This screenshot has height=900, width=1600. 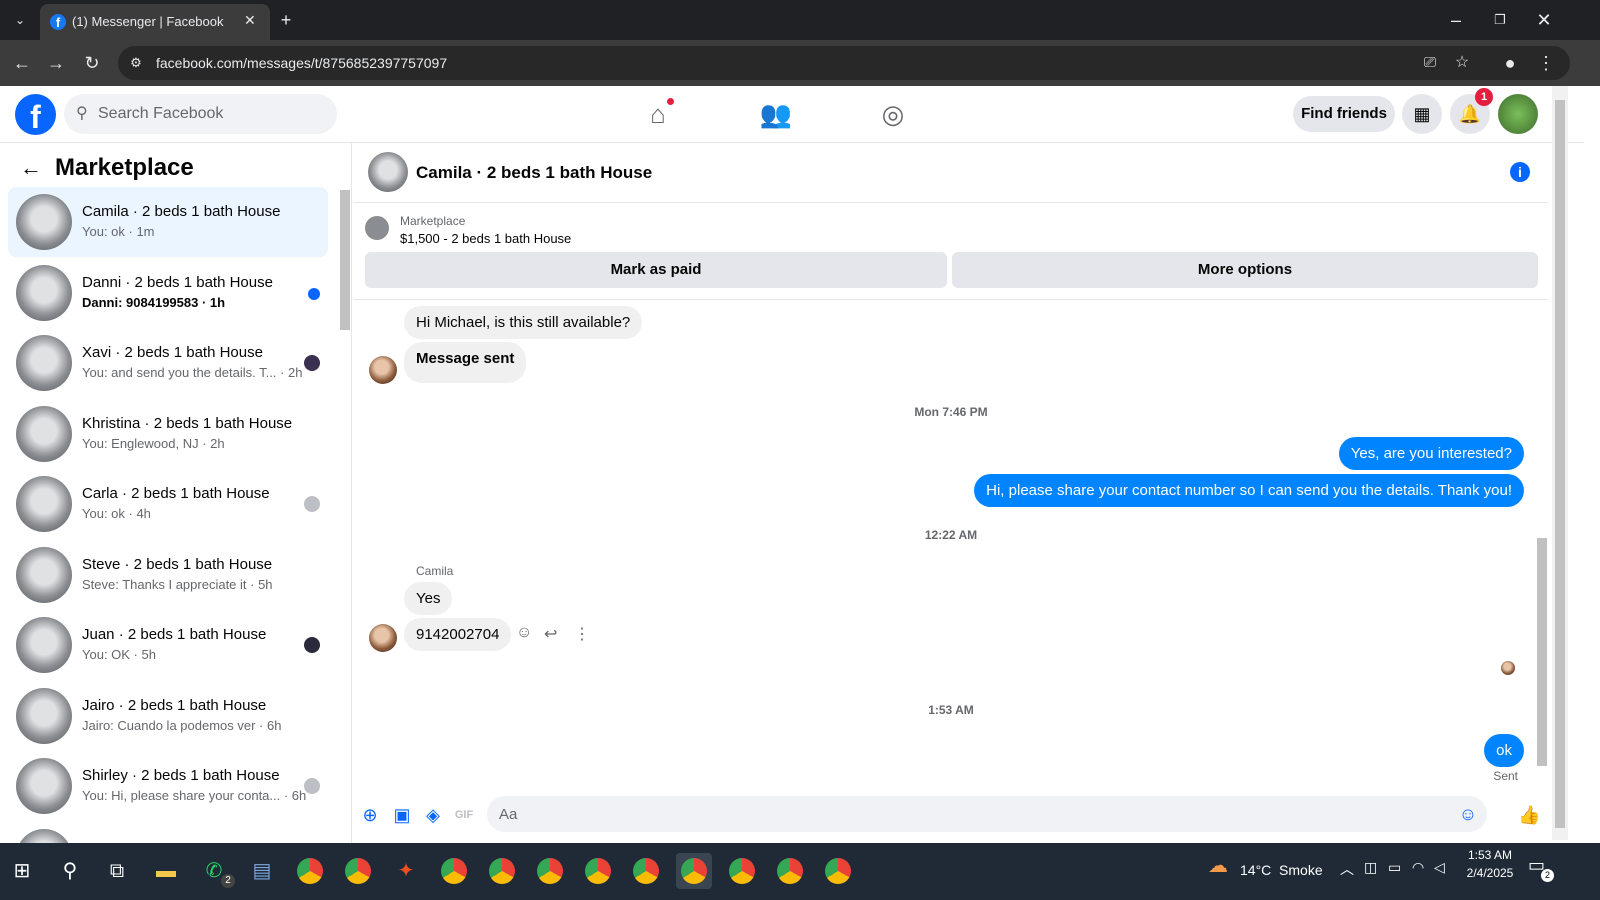 What do you see at coordinates (136, 63) in the screenshot?
I see `site-info-icon: ⚙` at bounding box center [136, 63].